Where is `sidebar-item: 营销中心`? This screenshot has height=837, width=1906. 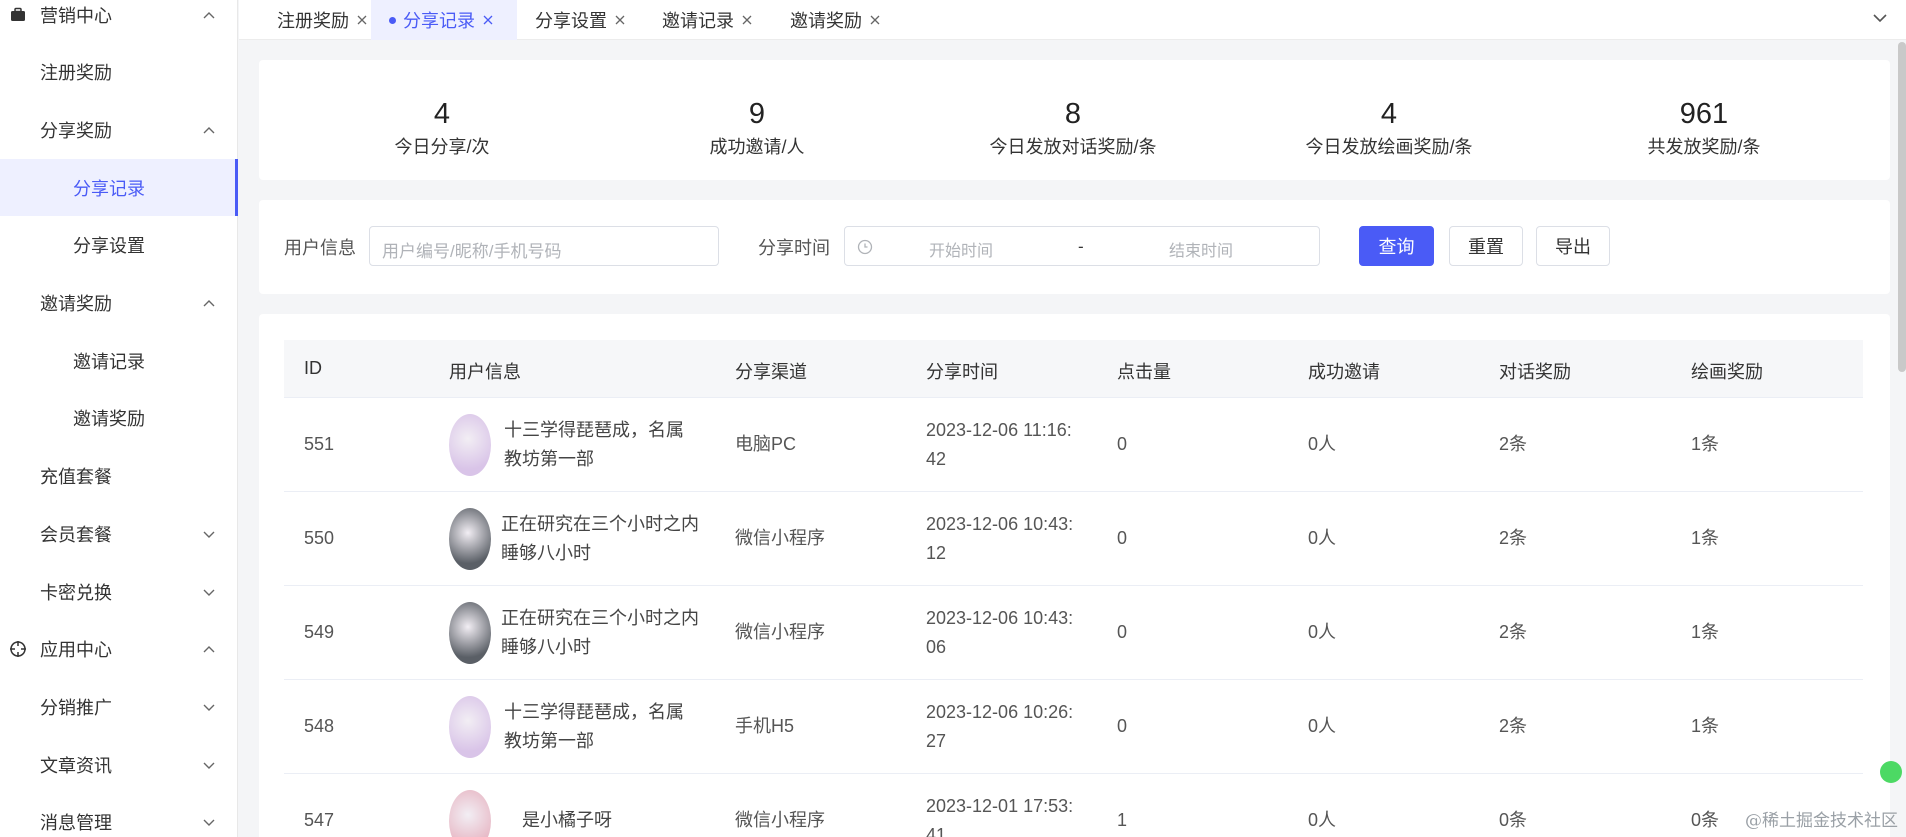
sidebar-item: 营销中心 is located at coordinates (119, 21).